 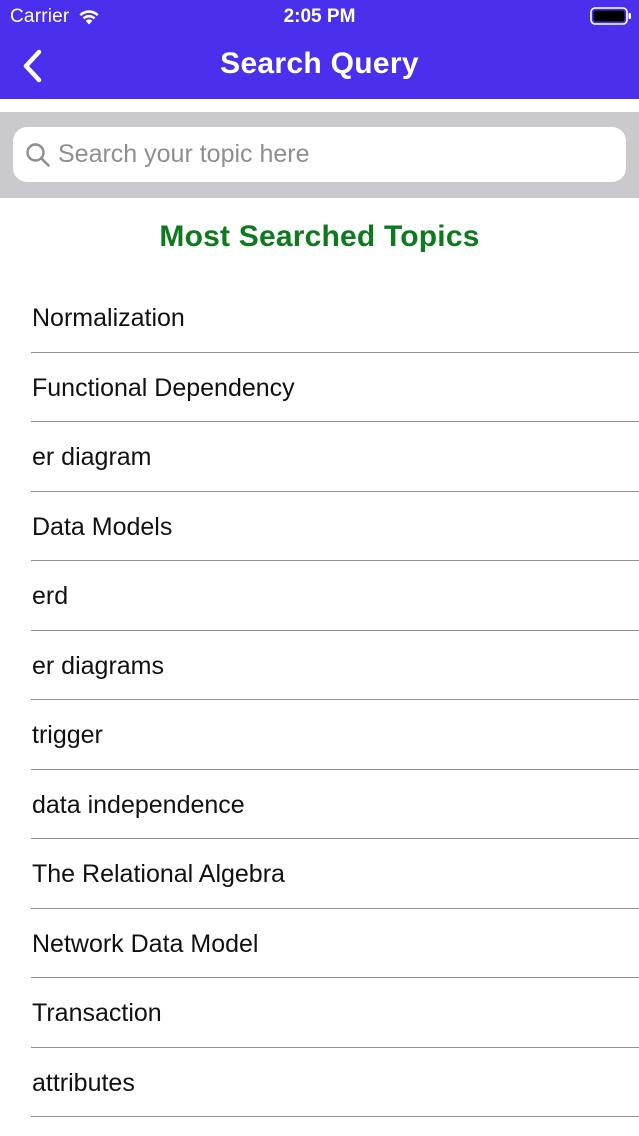 I want to click on navigation-bar: Search Query, so click(x=319, y=66).